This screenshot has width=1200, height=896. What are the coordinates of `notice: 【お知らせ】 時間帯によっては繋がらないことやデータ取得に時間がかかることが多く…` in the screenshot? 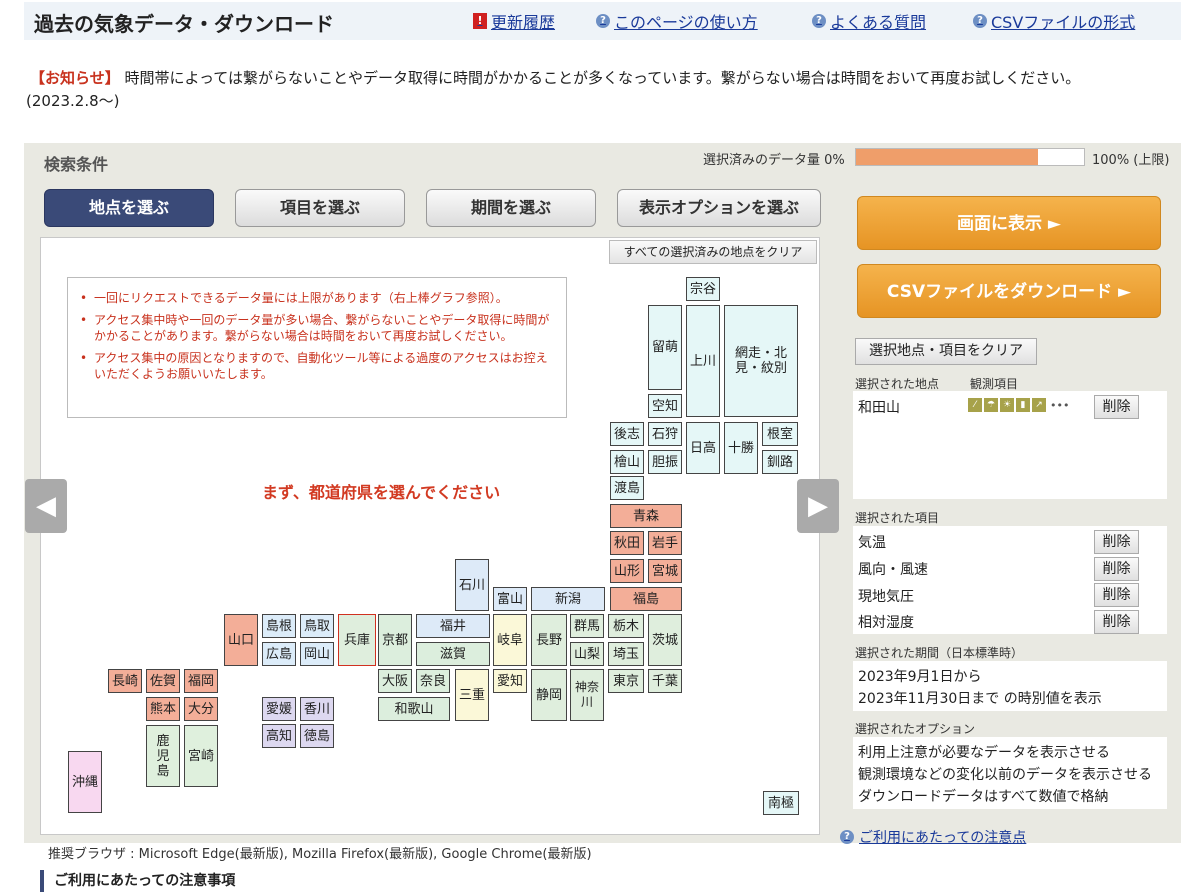 It's located at (600, 78).